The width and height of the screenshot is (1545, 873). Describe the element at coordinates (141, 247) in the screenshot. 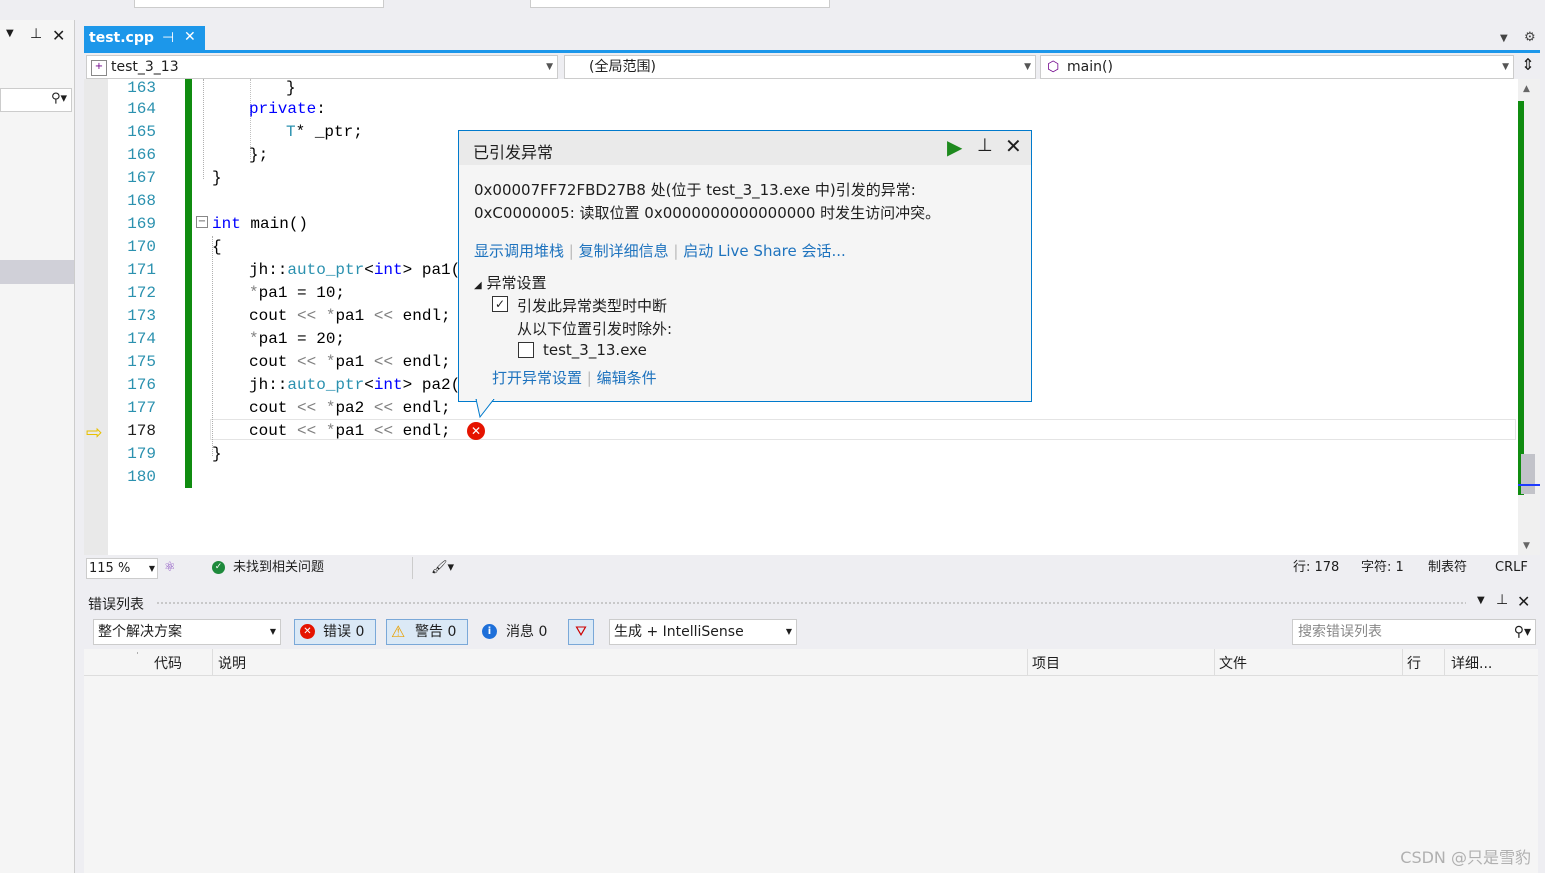

I see `line-number: 170` at that location.